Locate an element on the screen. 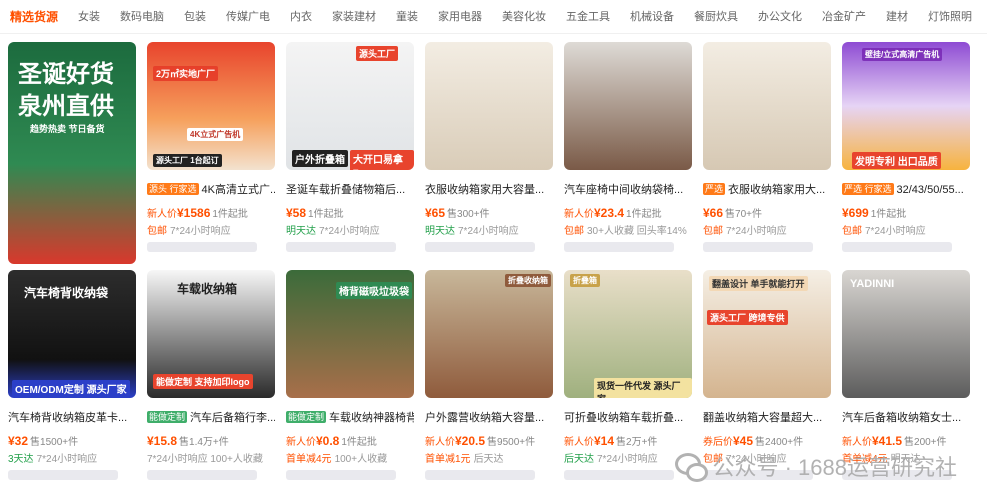 The width and height of the screenshot is (987, 500). image-overlay-text: 泉州直供 is located at coordinates (66, 106).